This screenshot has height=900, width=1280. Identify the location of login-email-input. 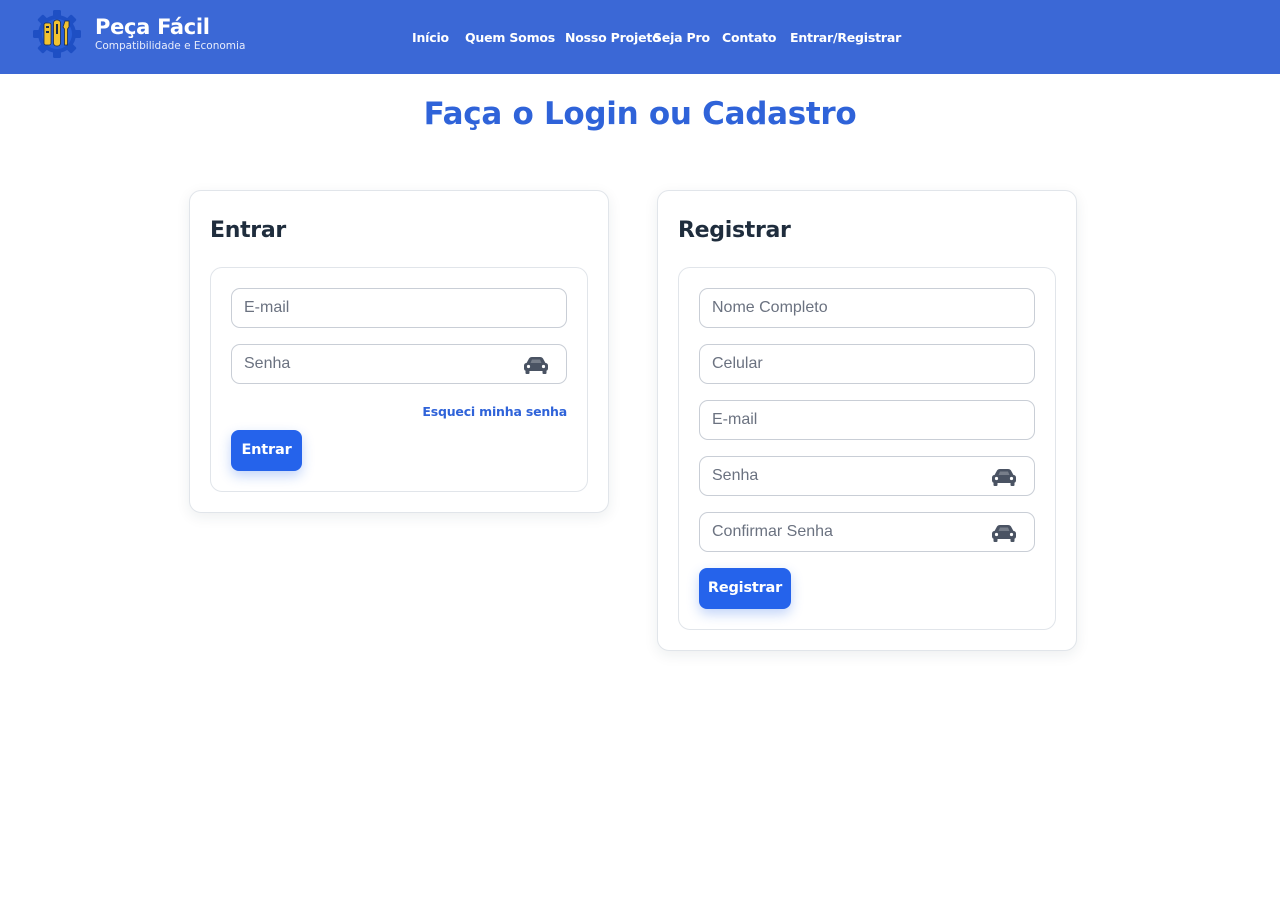
(399, 308).